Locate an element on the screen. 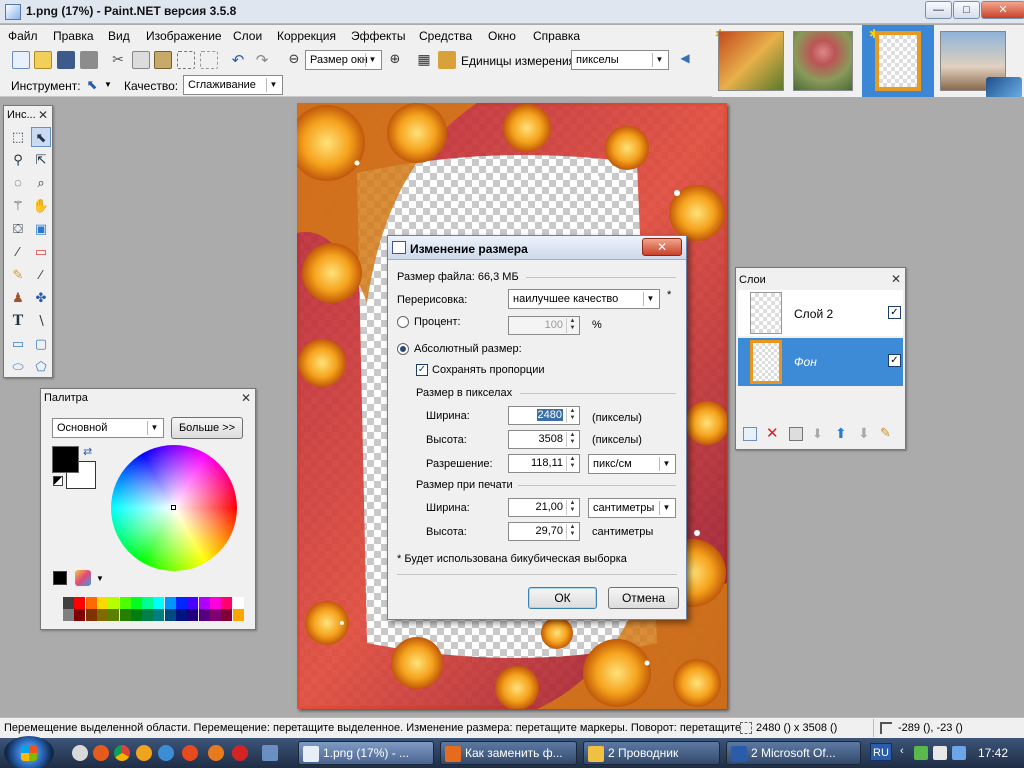 This screenshot has width=1024, height=768. gradient-icon: ▣ is located at coordinates (41, 229).